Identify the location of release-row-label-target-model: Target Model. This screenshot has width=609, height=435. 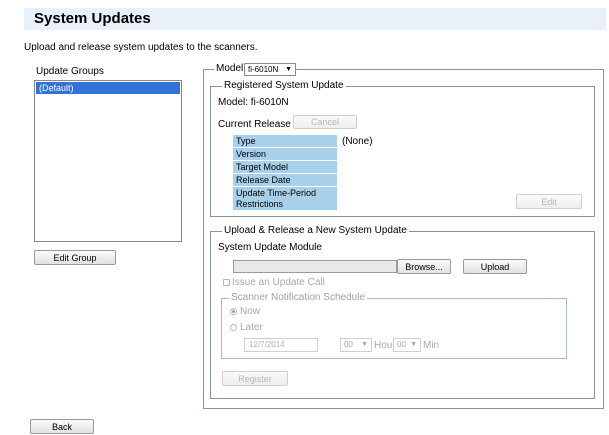
(285, 167).